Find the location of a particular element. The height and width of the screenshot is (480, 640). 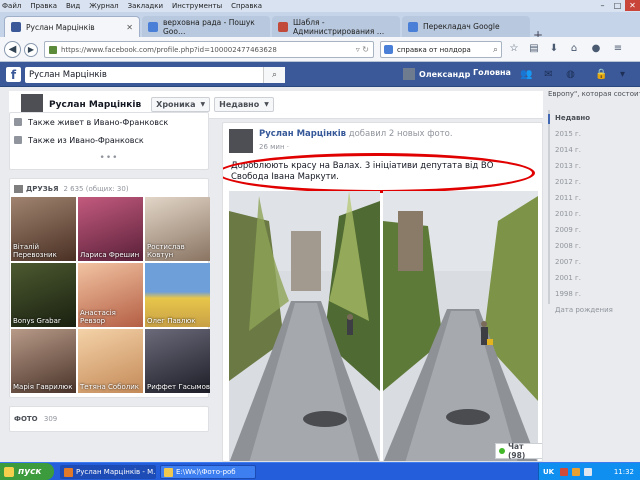

friends-header: ДРУЗЬЯ 2 635 (общих: 30) is located at coordinates (109, 188).